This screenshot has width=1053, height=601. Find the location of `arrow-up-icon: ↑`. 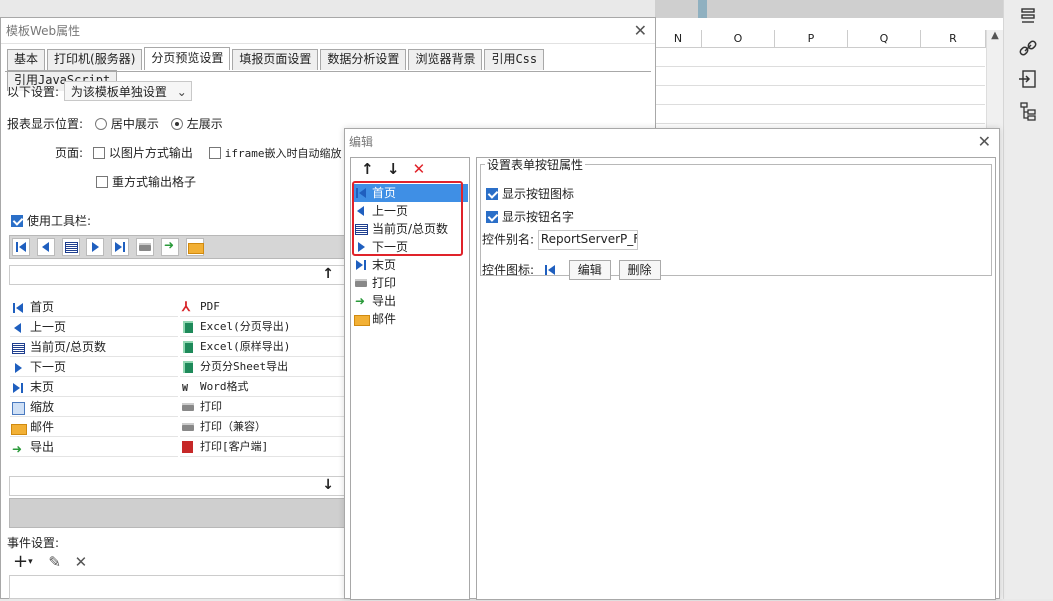

arrow-up-icon: ↑ is located at coordinates (328, 274).